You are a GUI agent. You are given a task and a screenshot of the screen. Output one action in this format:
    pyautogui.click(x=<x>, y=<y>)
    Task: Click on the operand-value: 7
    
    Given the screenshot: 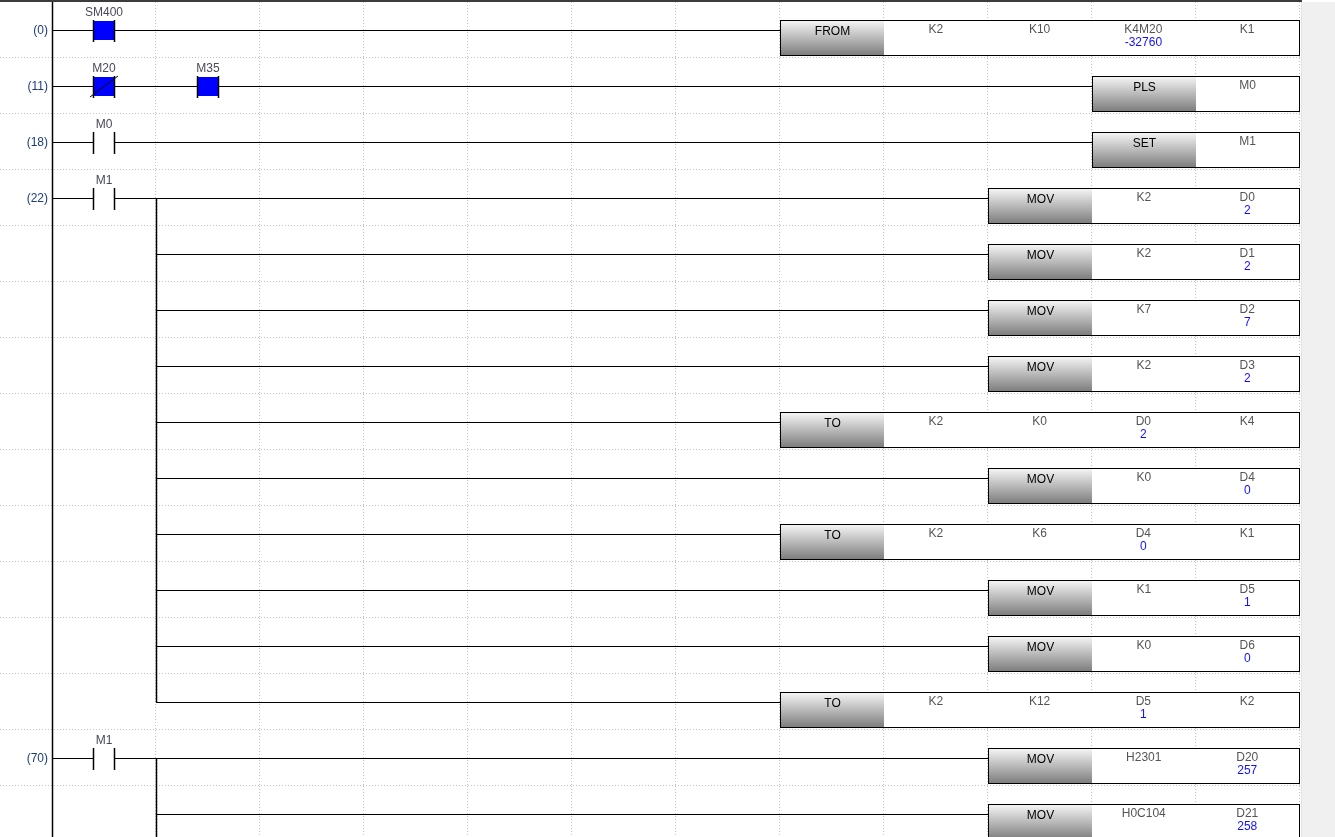 What is the action you would take?
    pyautogui.click(x=1247, y=322)
    